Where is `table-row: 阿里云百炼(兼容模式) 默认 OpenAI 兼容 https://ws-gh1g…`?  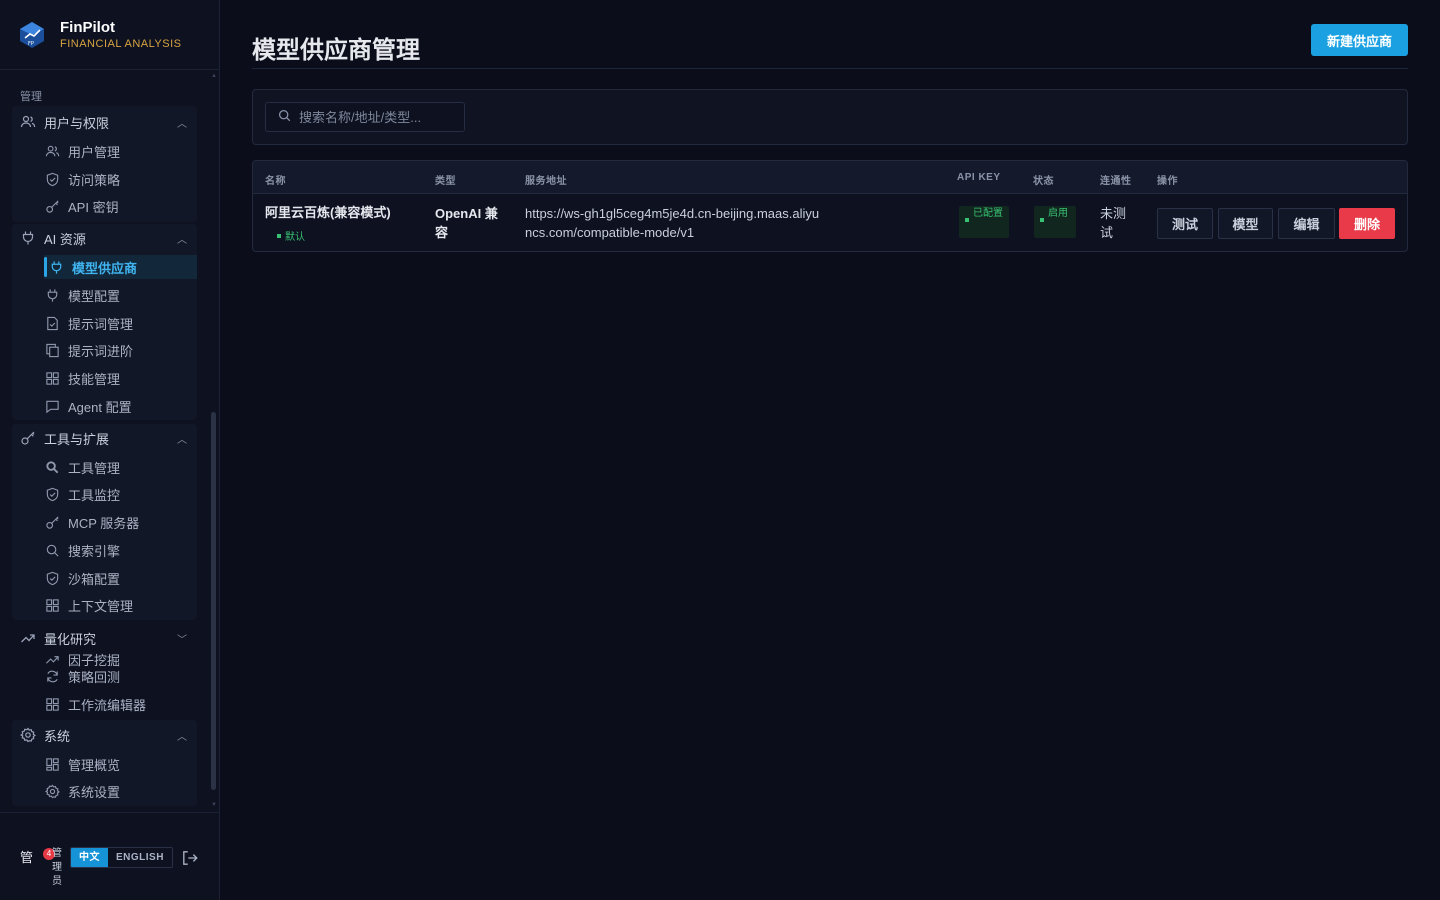 table-row: 阿里云百炼(兼容模式) 默认 OpenAI 兼容 https://ws-gh1g… is located at coordinates (830, 222).